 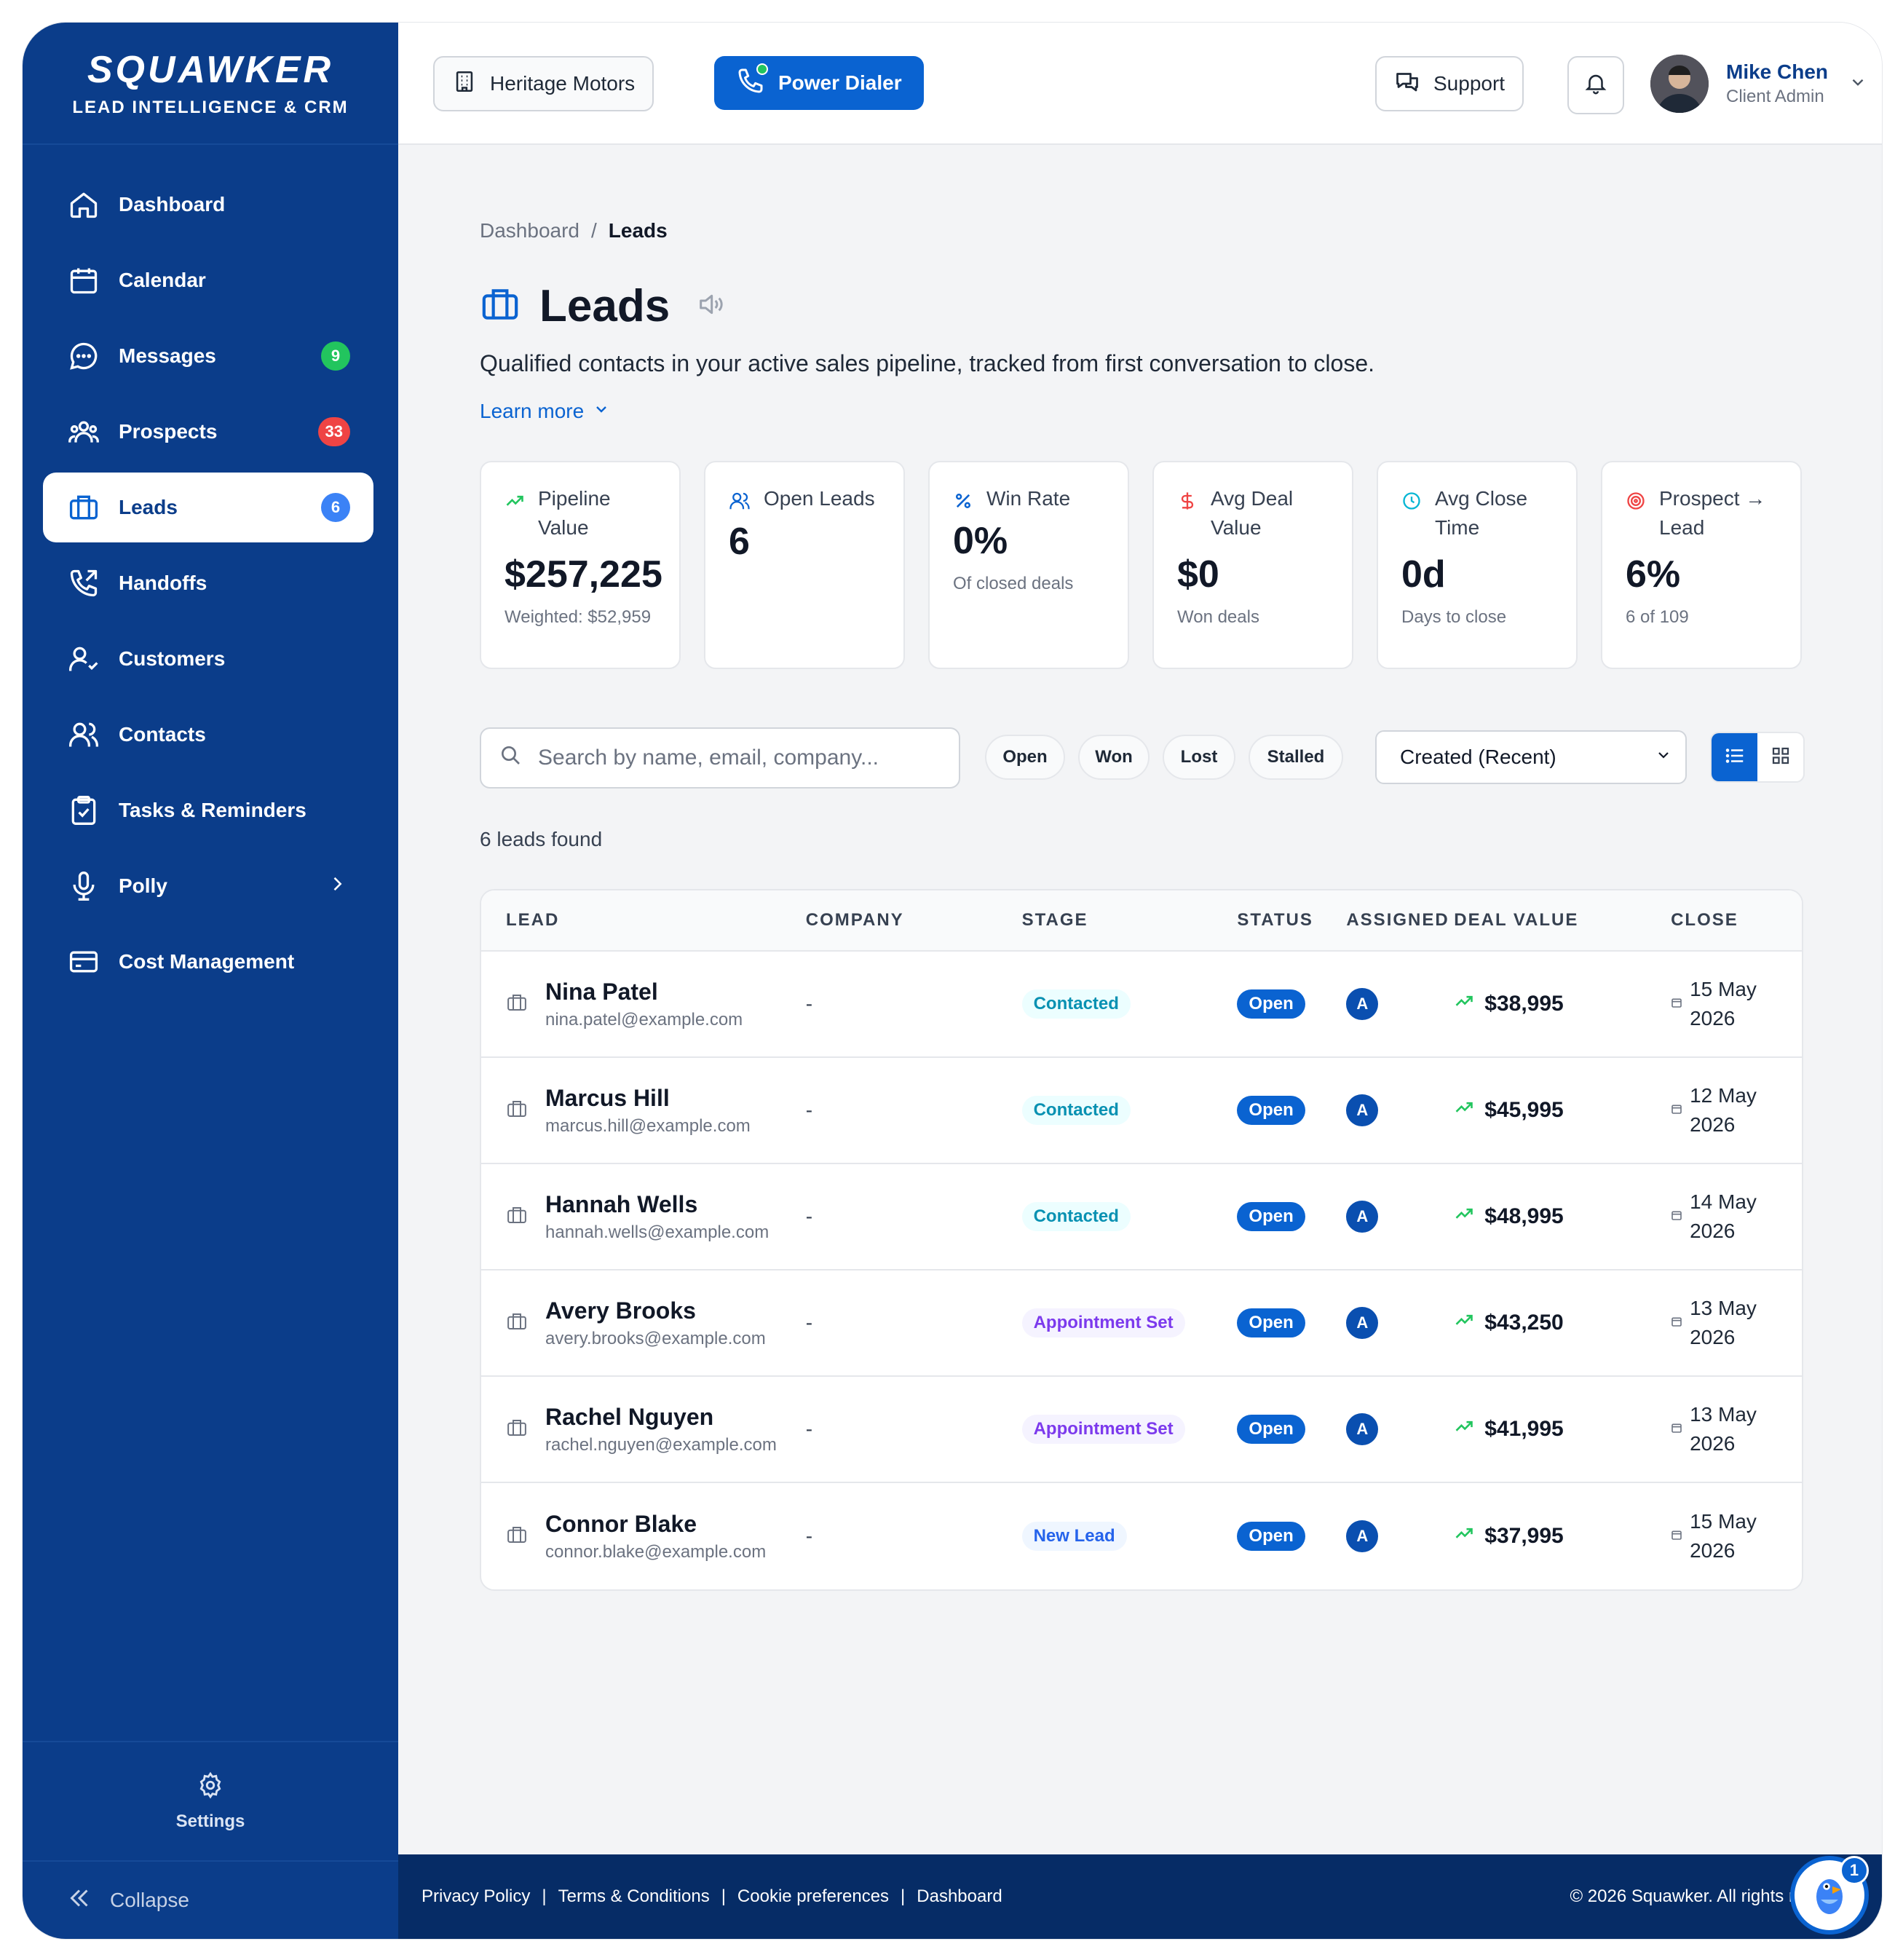 What do you see at coordinates (1454, 617) in the screenshot?
I see `stat-subtext: Days to close` at bounding box center [1454, 617].